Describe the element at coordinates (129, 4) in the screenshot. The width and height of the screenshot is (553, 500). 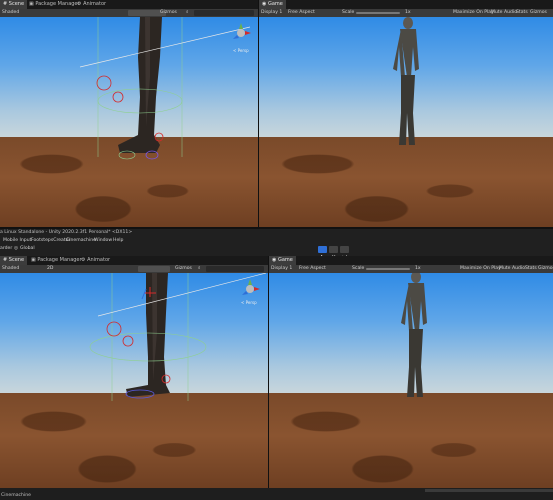
I see `top-scene-tabbar: # Scene ▣ Package Manager ⚙ Animator` at that location.